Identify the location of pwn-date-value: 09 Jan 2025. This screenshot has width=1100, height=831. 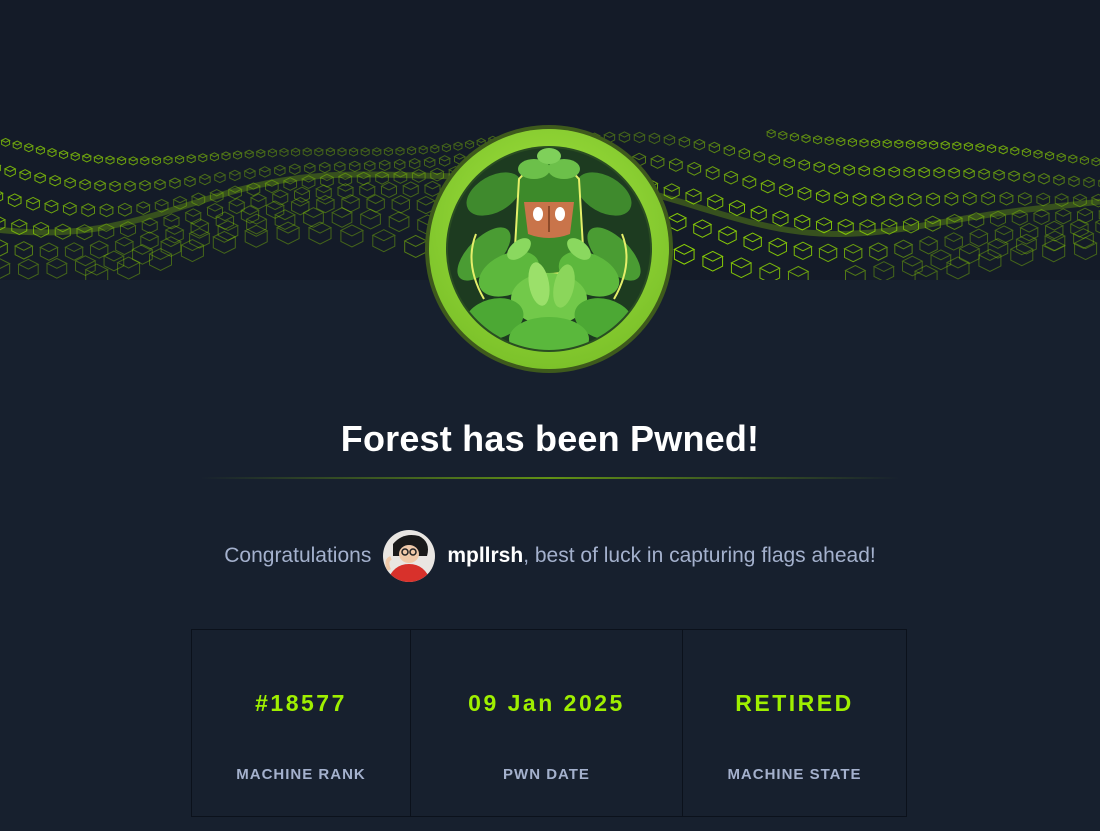
(546, 703).